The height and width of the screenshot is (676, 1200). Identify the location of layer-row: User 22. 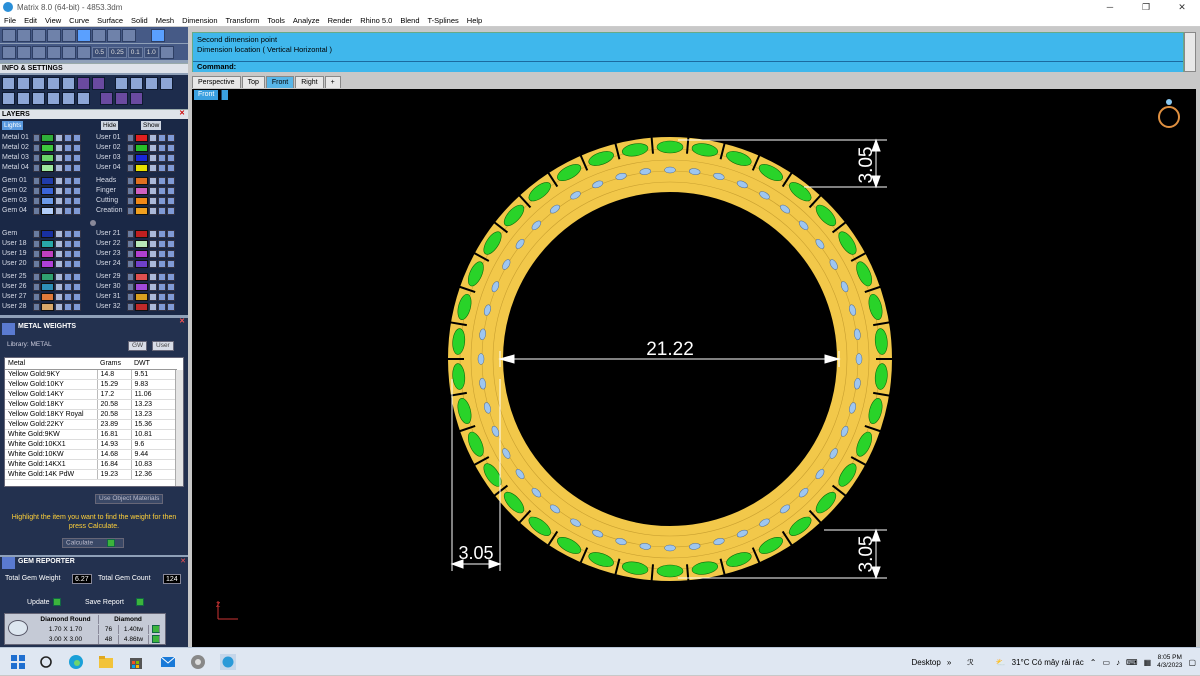
(135, 243).